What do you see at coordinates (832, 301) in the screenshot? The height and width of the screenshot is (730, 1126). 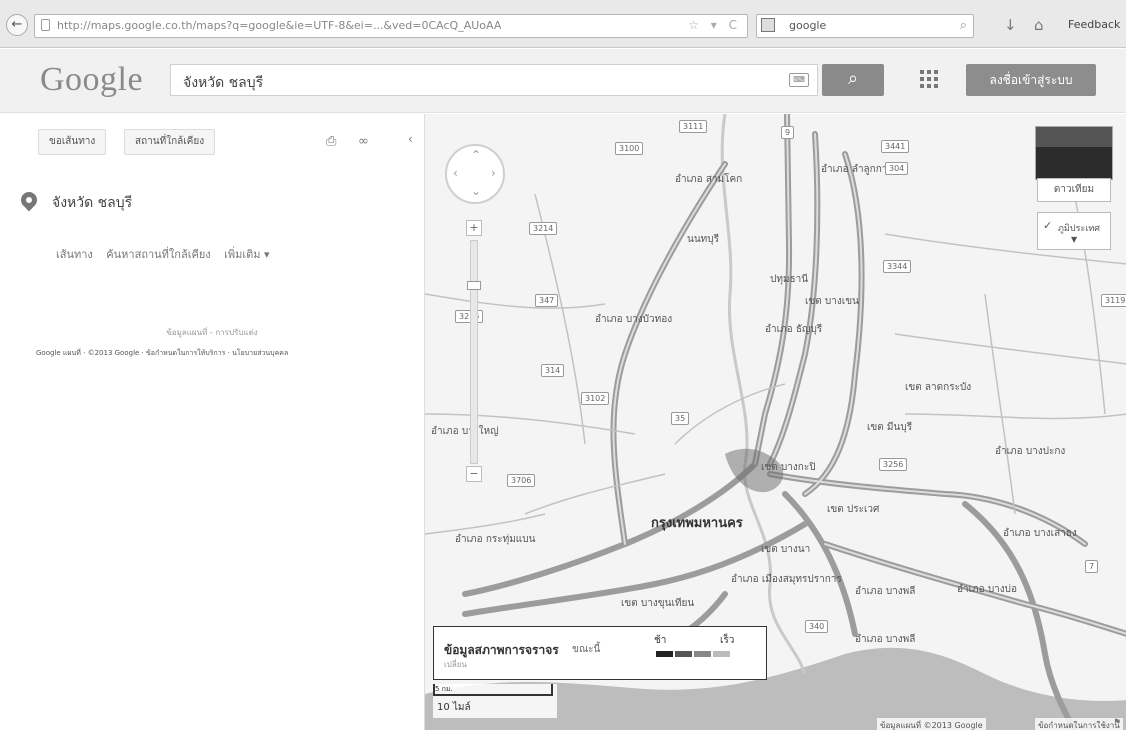 I see `map-label: เขต บางเขน` at bounding box center [832, 301].